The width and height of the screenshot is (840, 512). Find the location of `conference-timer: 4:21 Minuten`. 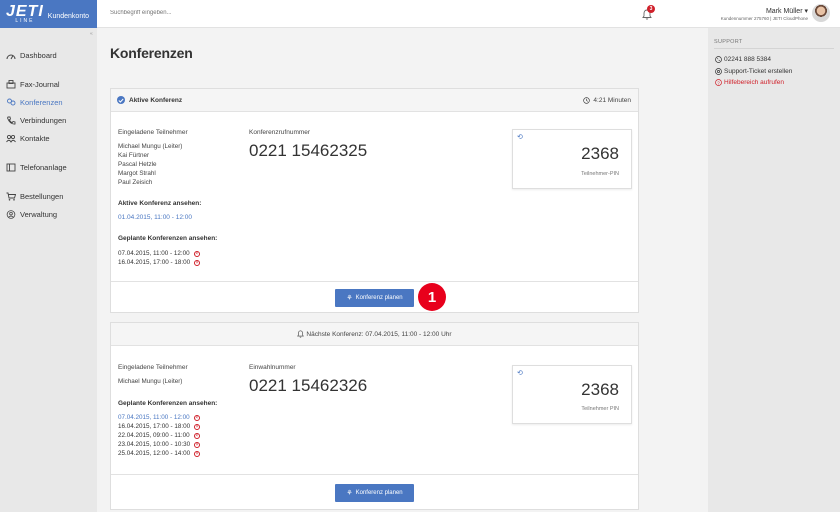

conference-timer: 4:21 Minuten is located at coordinates (607, 100).